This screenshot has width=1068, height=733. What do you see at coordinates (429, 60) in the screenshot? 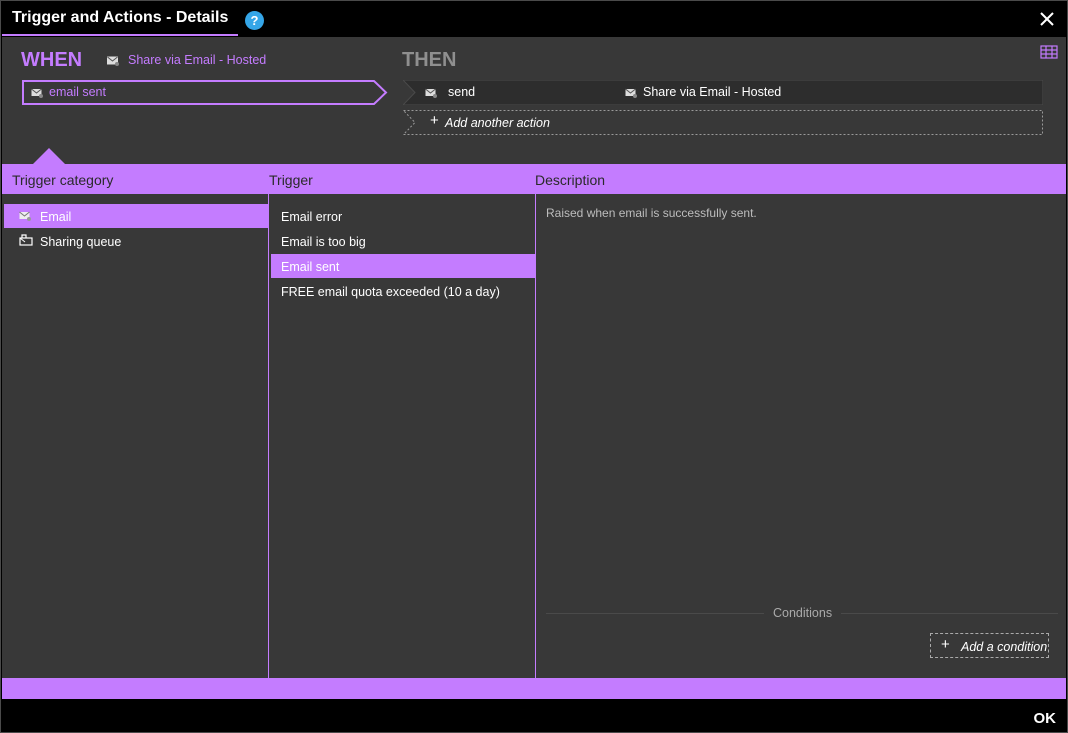
I see `then-label: THEN` at bounding box center [429, 60].